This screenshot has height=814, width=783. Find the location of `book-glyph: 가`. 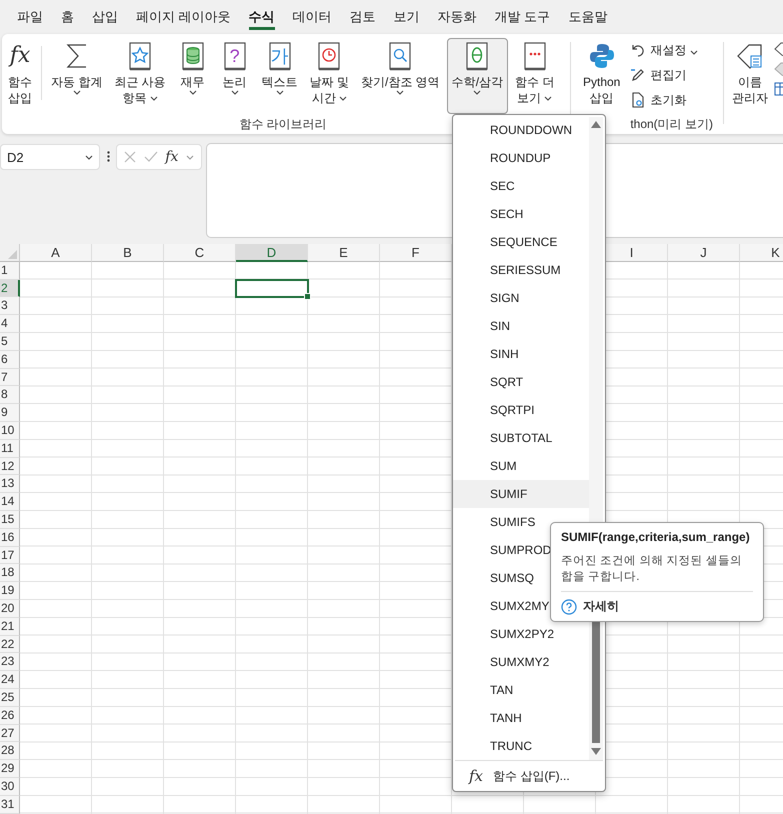

book-glyph: 가 is located at coordinates (279, 56).